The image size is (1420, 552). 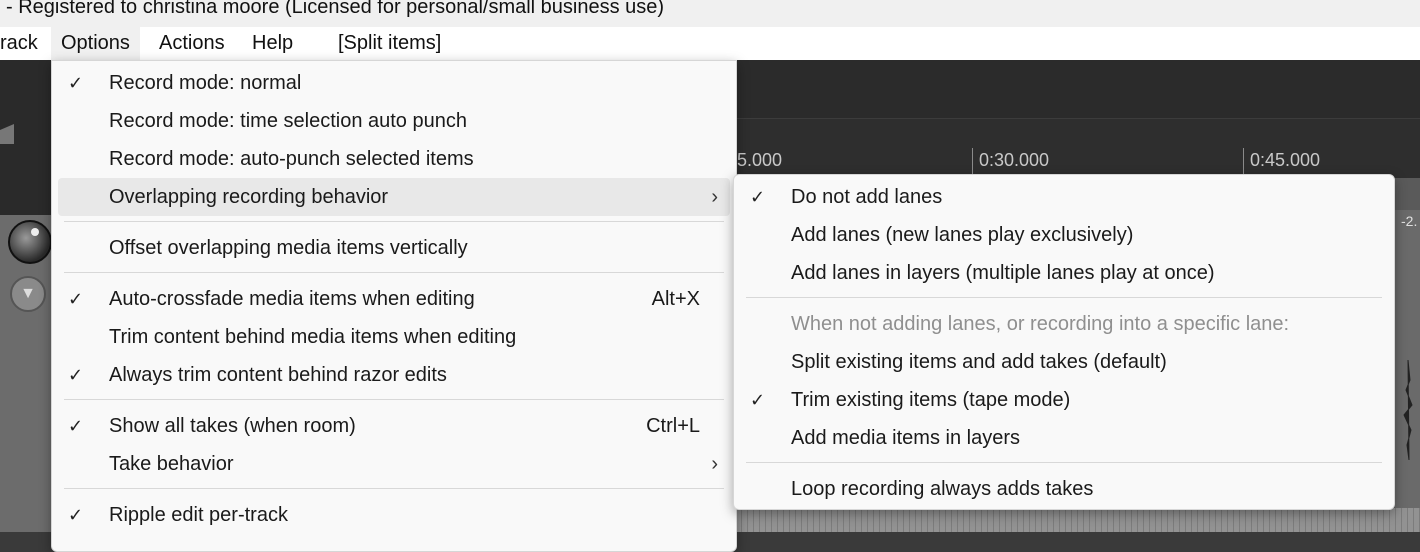 What do you see at coordinates (1077, 520) in the screenshot?
I see `media-item-strip` at bounding box center [1077, 520].